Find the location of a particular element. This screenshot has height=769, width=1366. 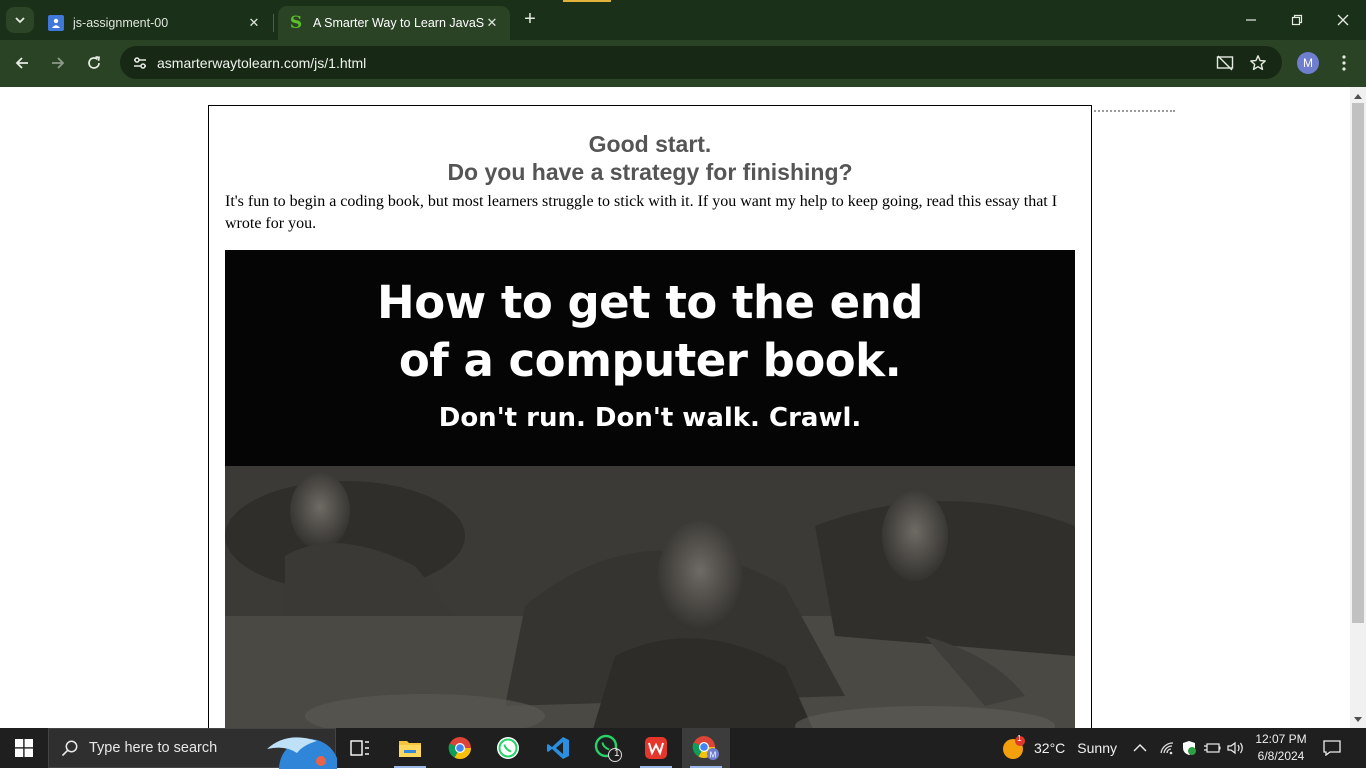

weather-badge: 1 is located at coordinates (1019, 738).